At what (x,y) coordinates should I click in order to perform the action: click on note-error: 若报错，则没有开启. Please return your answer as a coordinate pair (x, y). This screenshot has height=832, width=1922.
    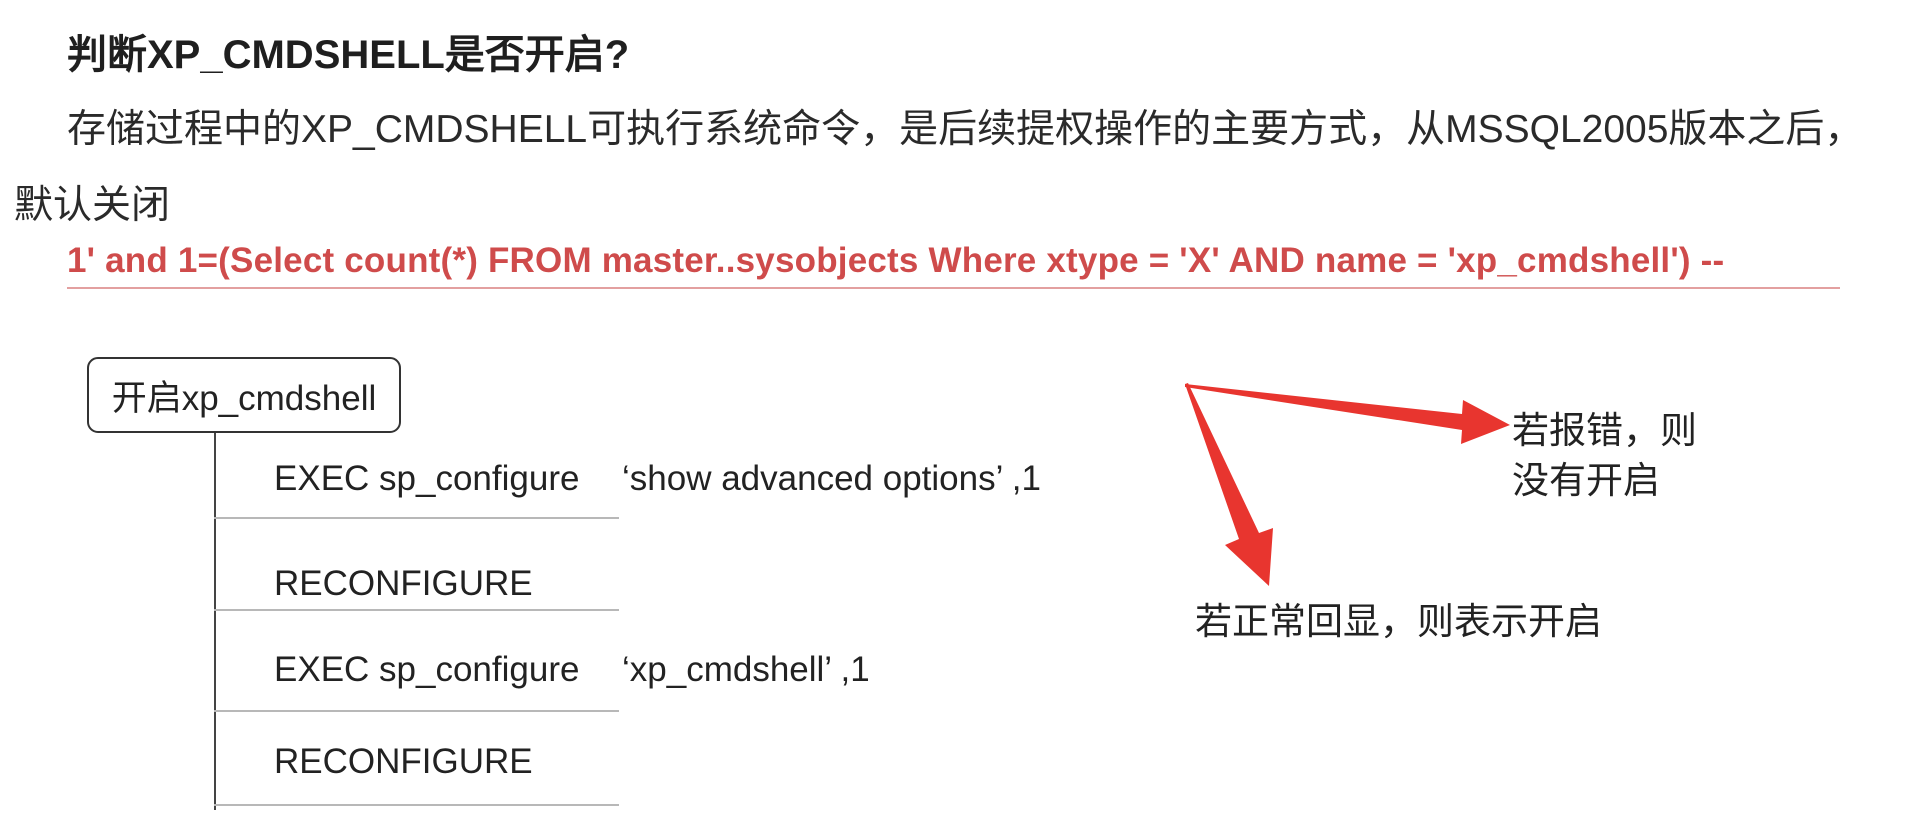
    Looking at the image, I should click on (1604, 455).